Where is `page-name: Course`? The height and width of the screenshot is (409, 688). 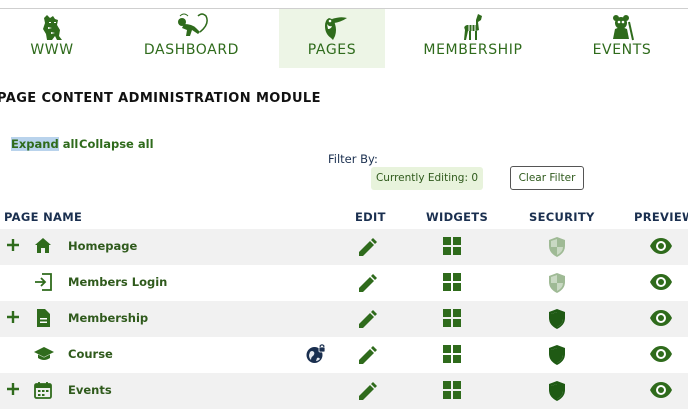 page-name: Course is located at coordinates (90, 354).